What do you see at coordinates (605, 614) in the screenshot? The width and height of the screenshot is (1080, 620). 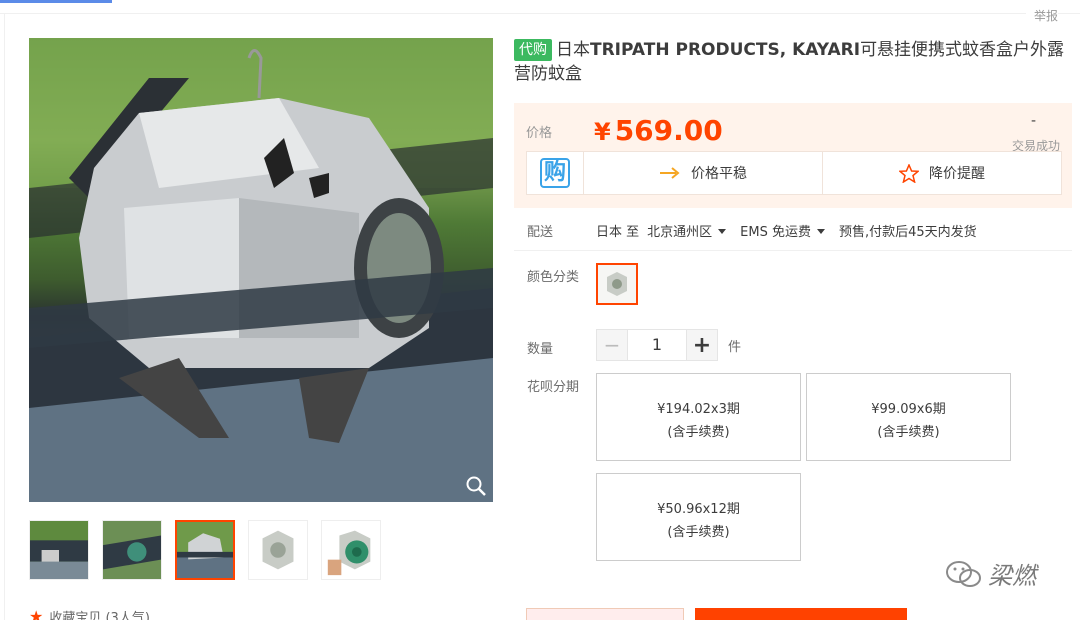 I see `buy-now-button` at bounding box center [605, 614].